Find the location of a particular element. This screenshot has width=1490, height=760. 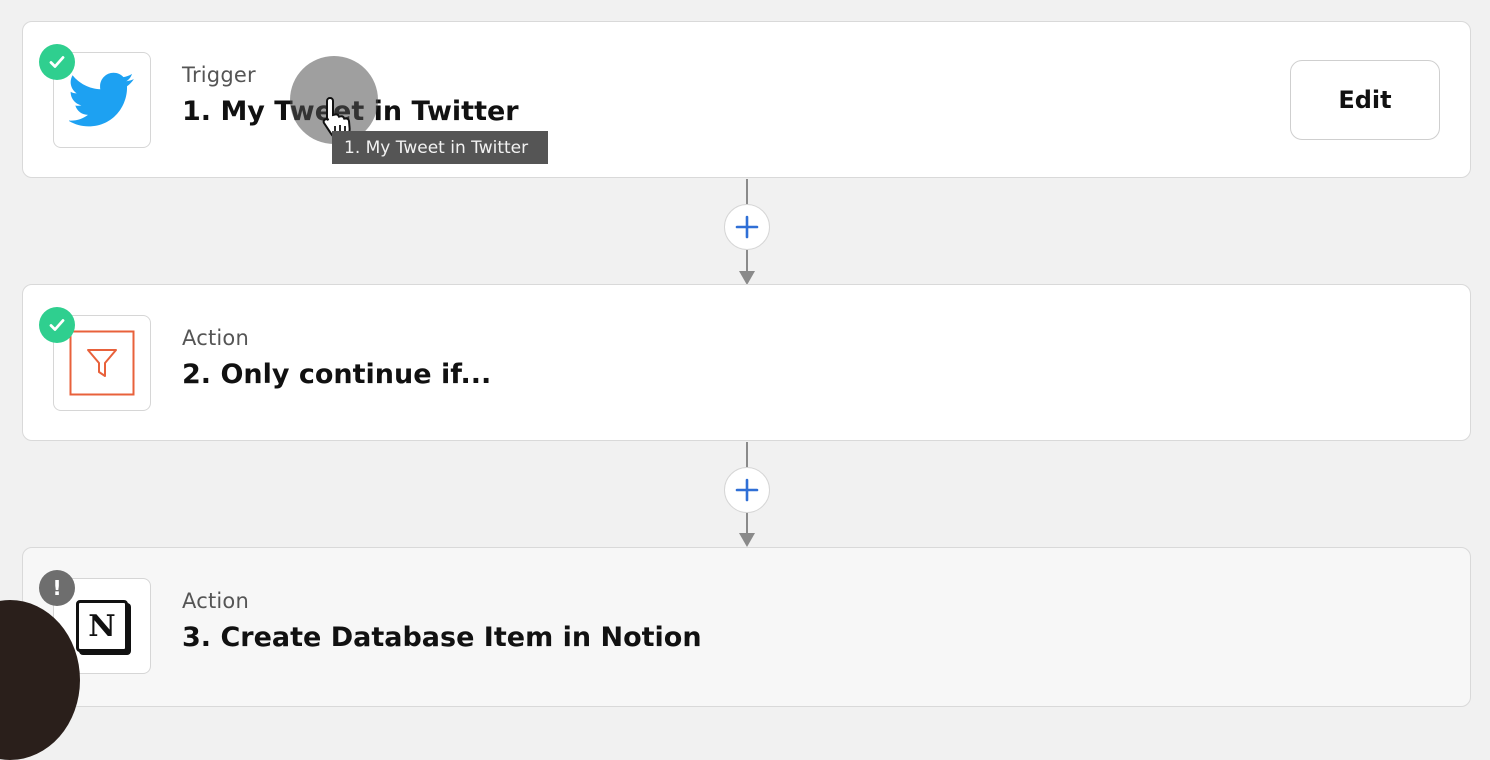

twitter-icon is located at coordinates (101, 99).